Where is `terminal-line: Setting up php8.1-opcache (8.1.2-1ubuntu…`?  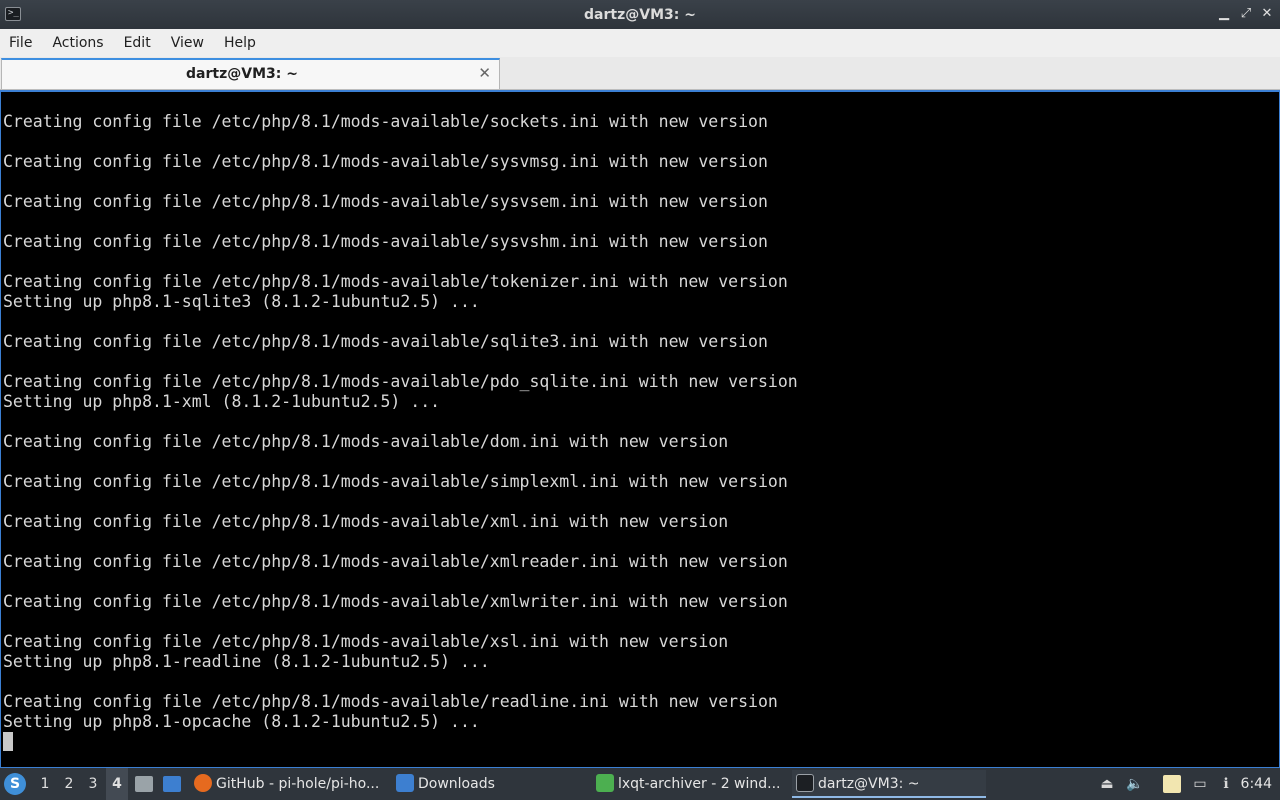 terminal-line: Setting up php8.1-opcache (8.1.2-1ubuntu… is located at coordinates (241, 721).